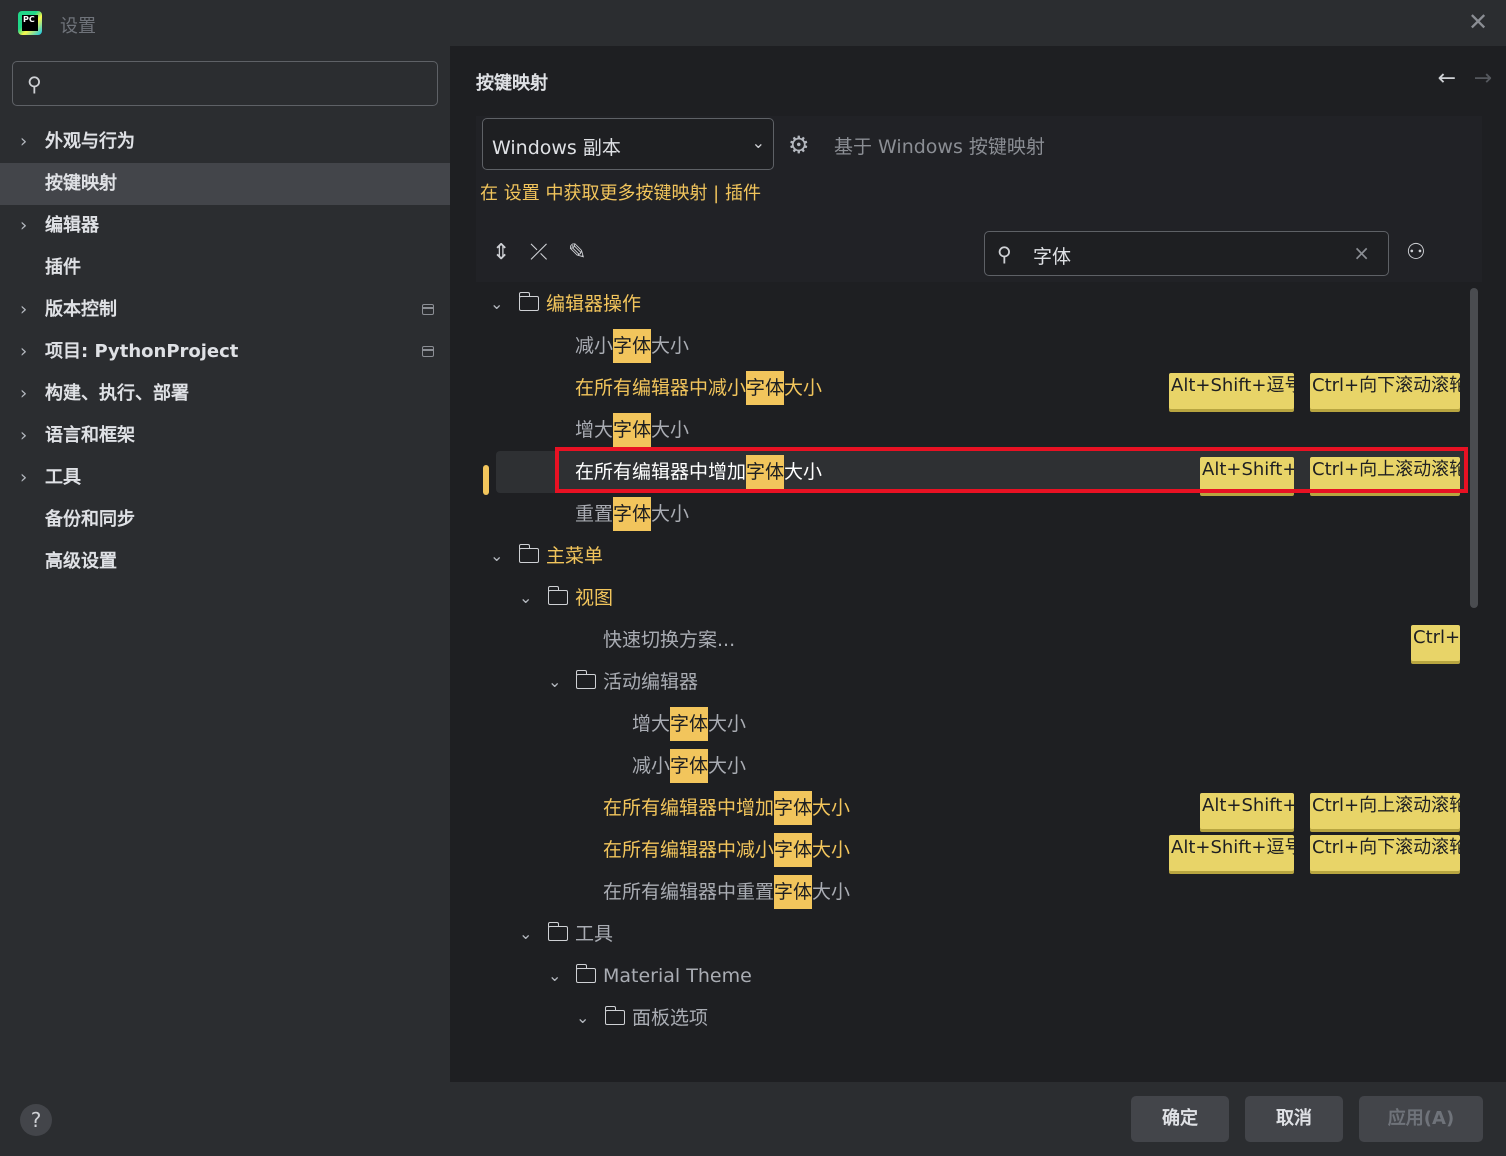 The height and width of the screenshot is (1156, 1506). What do you see at coordinates (225, 226) in the screenshot?
I see `sidebar-item-editor: › 编辑器` at bounding box center [225, 226].